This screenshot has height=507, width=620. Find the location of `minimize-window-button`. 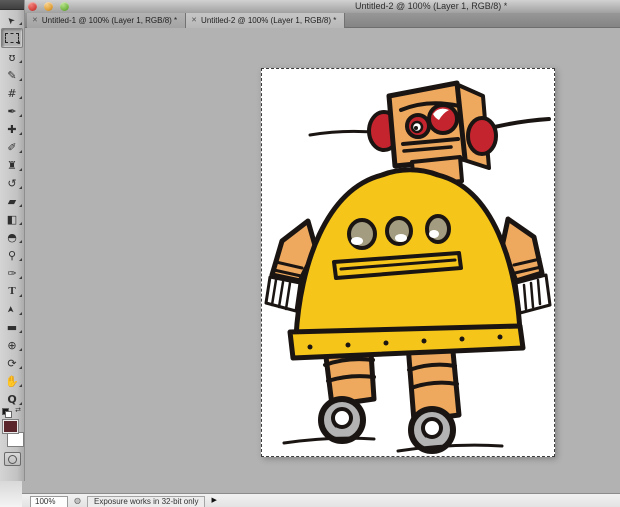

minimize-window-button is located at coordinates (48, 6).